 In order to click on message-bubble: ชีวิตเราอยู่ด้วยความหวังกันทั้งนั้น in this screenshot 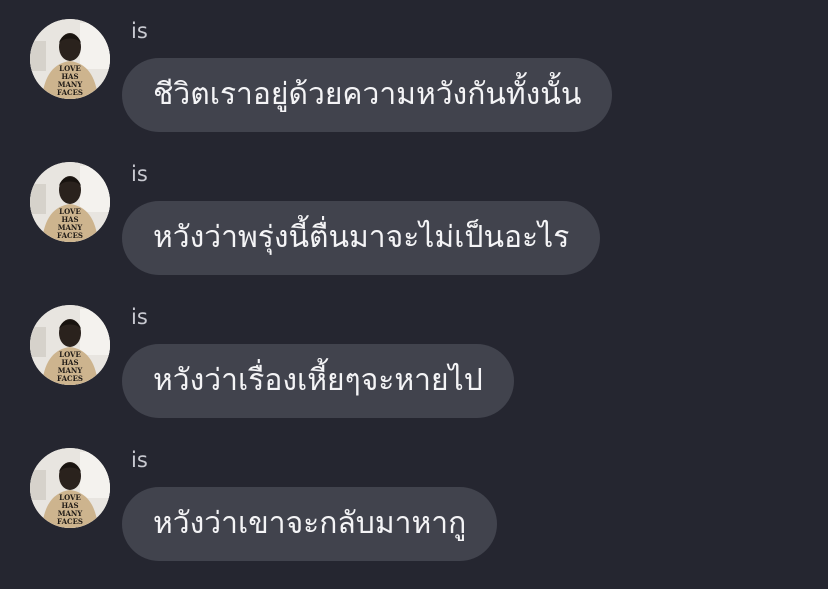, I will do `click(367, 95)`.